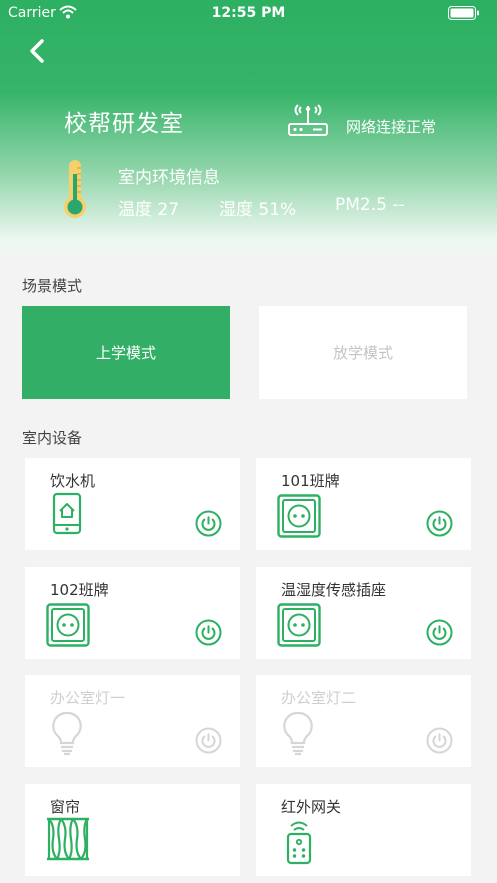  I want to click on device-name: 办公室灯一, so click(88, 698).